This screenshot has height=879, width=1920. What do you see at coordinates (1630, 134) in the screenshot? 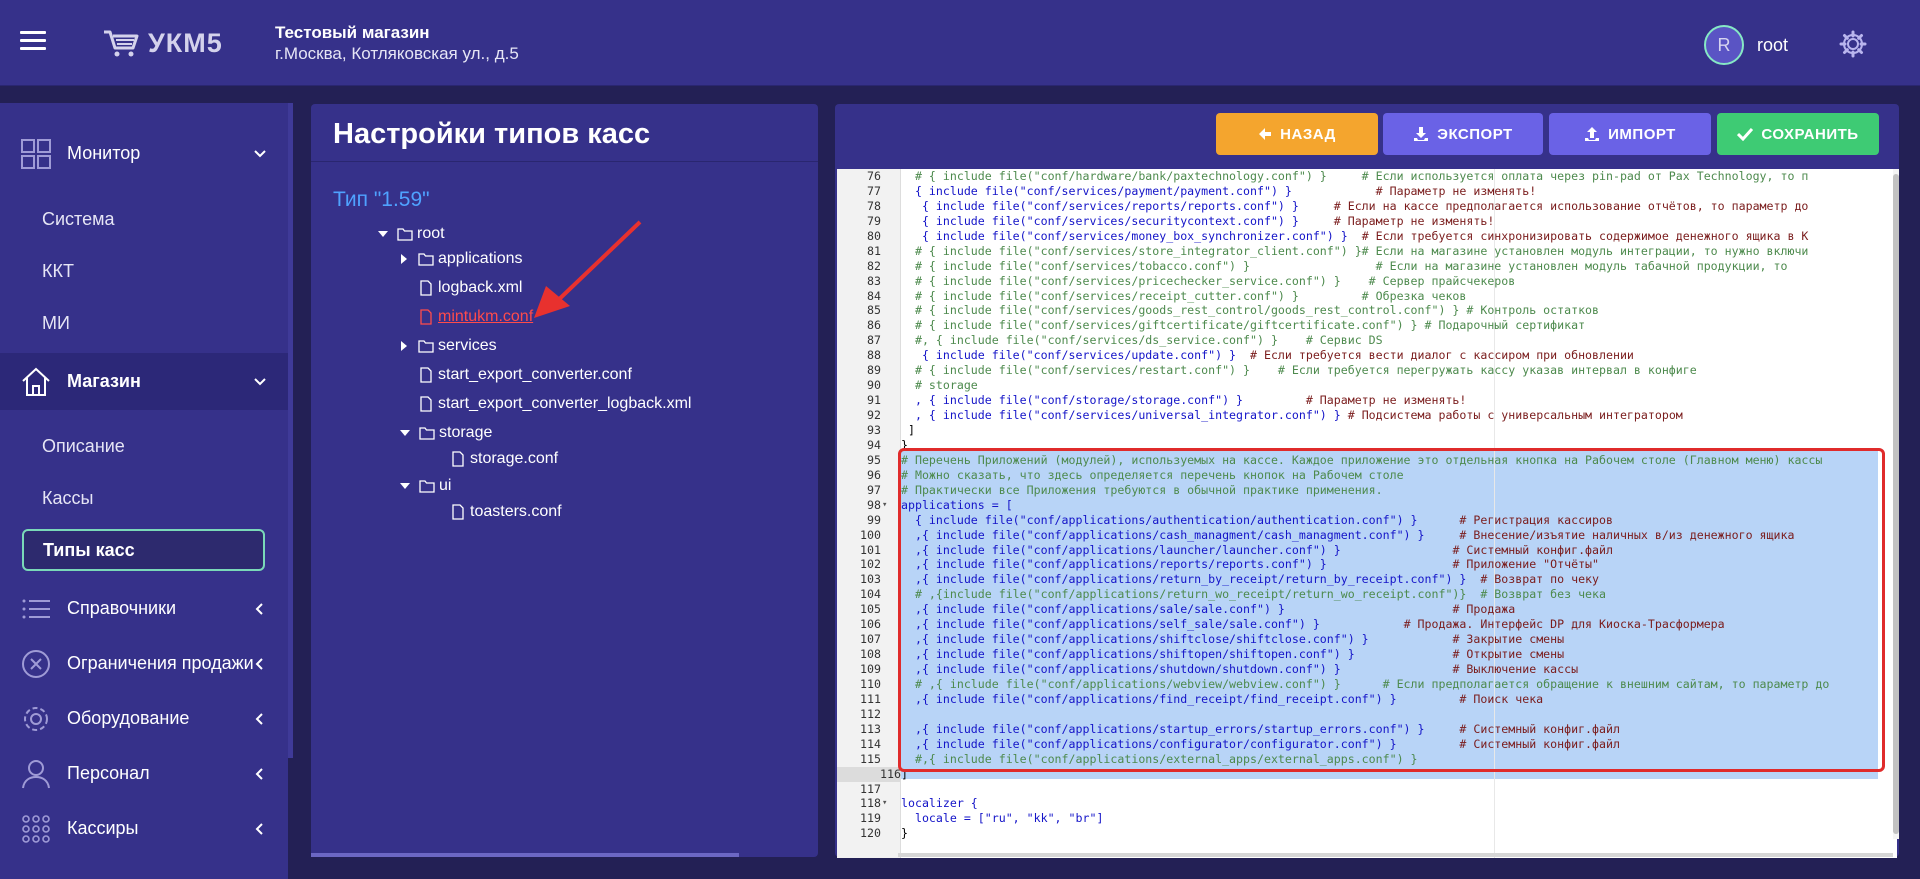
I see `import-button: ИМПОРТ` at bounding box center [1630, 134].